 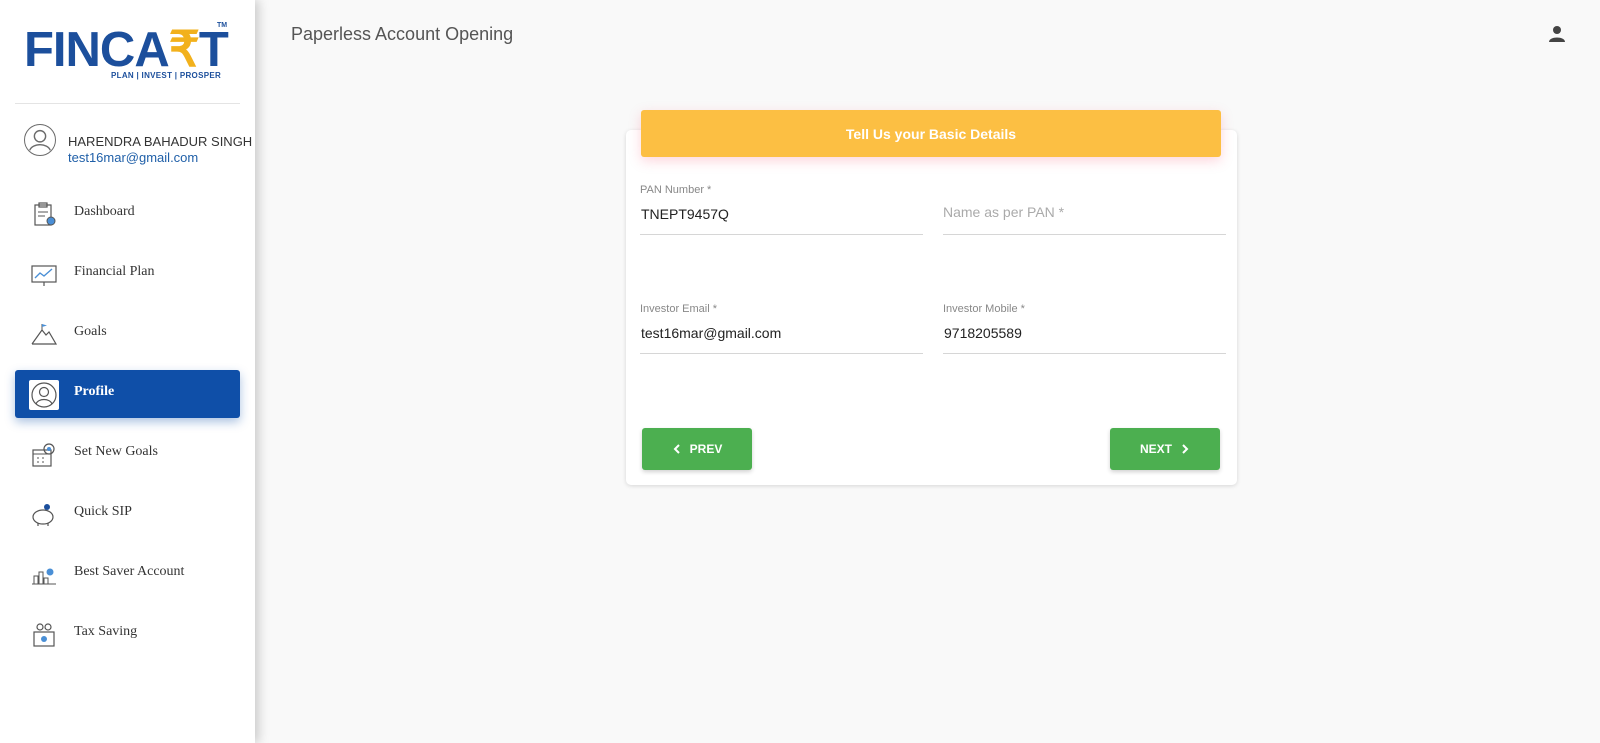 What do you see at coordinates (116, 451) in the screenshot?
I see `sidebar-item-label: Set New Goals` at bounding box center [116, 451].